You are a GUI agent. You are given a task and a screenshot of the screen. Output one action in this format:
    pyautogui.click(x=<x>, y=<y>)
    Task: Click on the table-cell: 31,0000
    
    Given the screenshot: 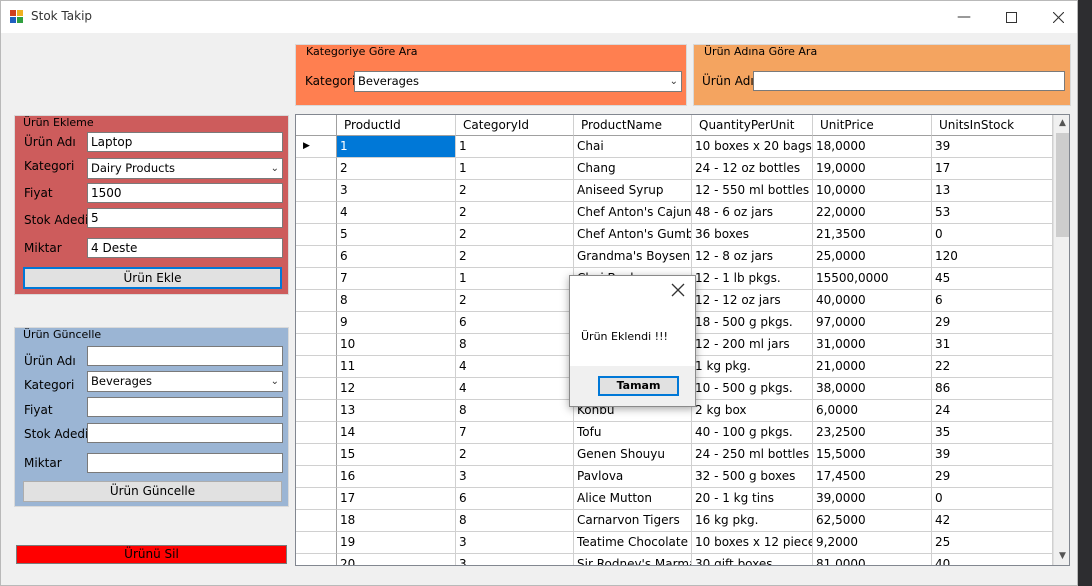 What is the action you would take?
    pyautogui.click(x=872, y=345)
    